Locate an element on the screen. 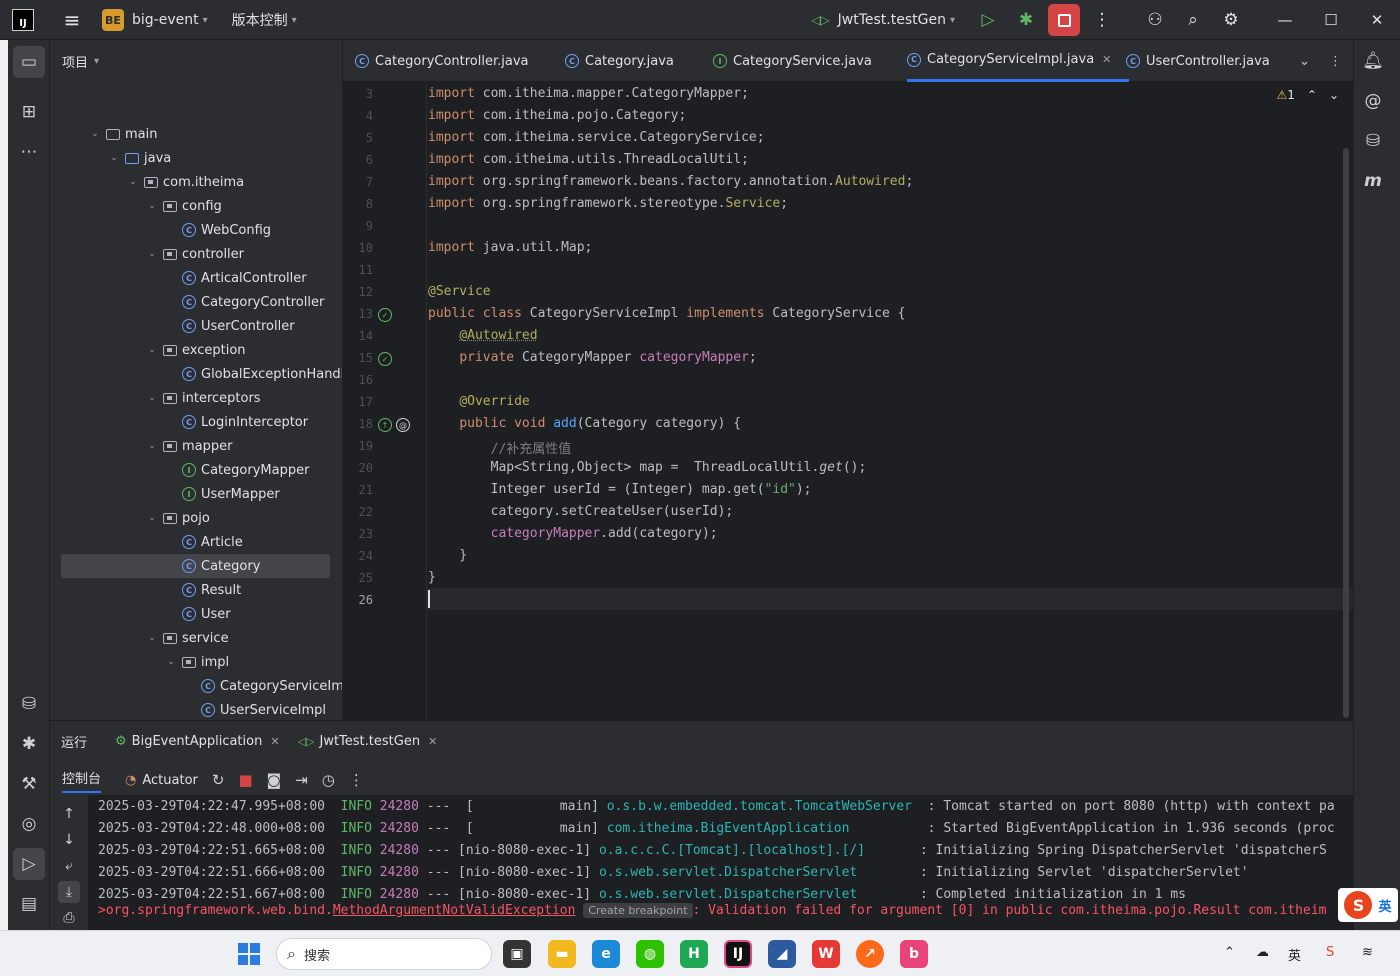  chevron-up-icon: ⌃ is located at coordinates (1312, 95).